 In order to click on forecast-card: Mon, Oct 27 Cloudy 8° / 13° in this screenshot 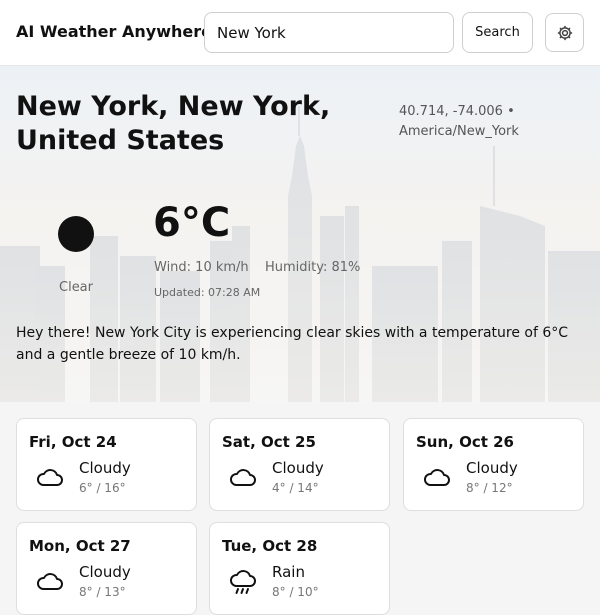, I will do `click(106, 568)`.